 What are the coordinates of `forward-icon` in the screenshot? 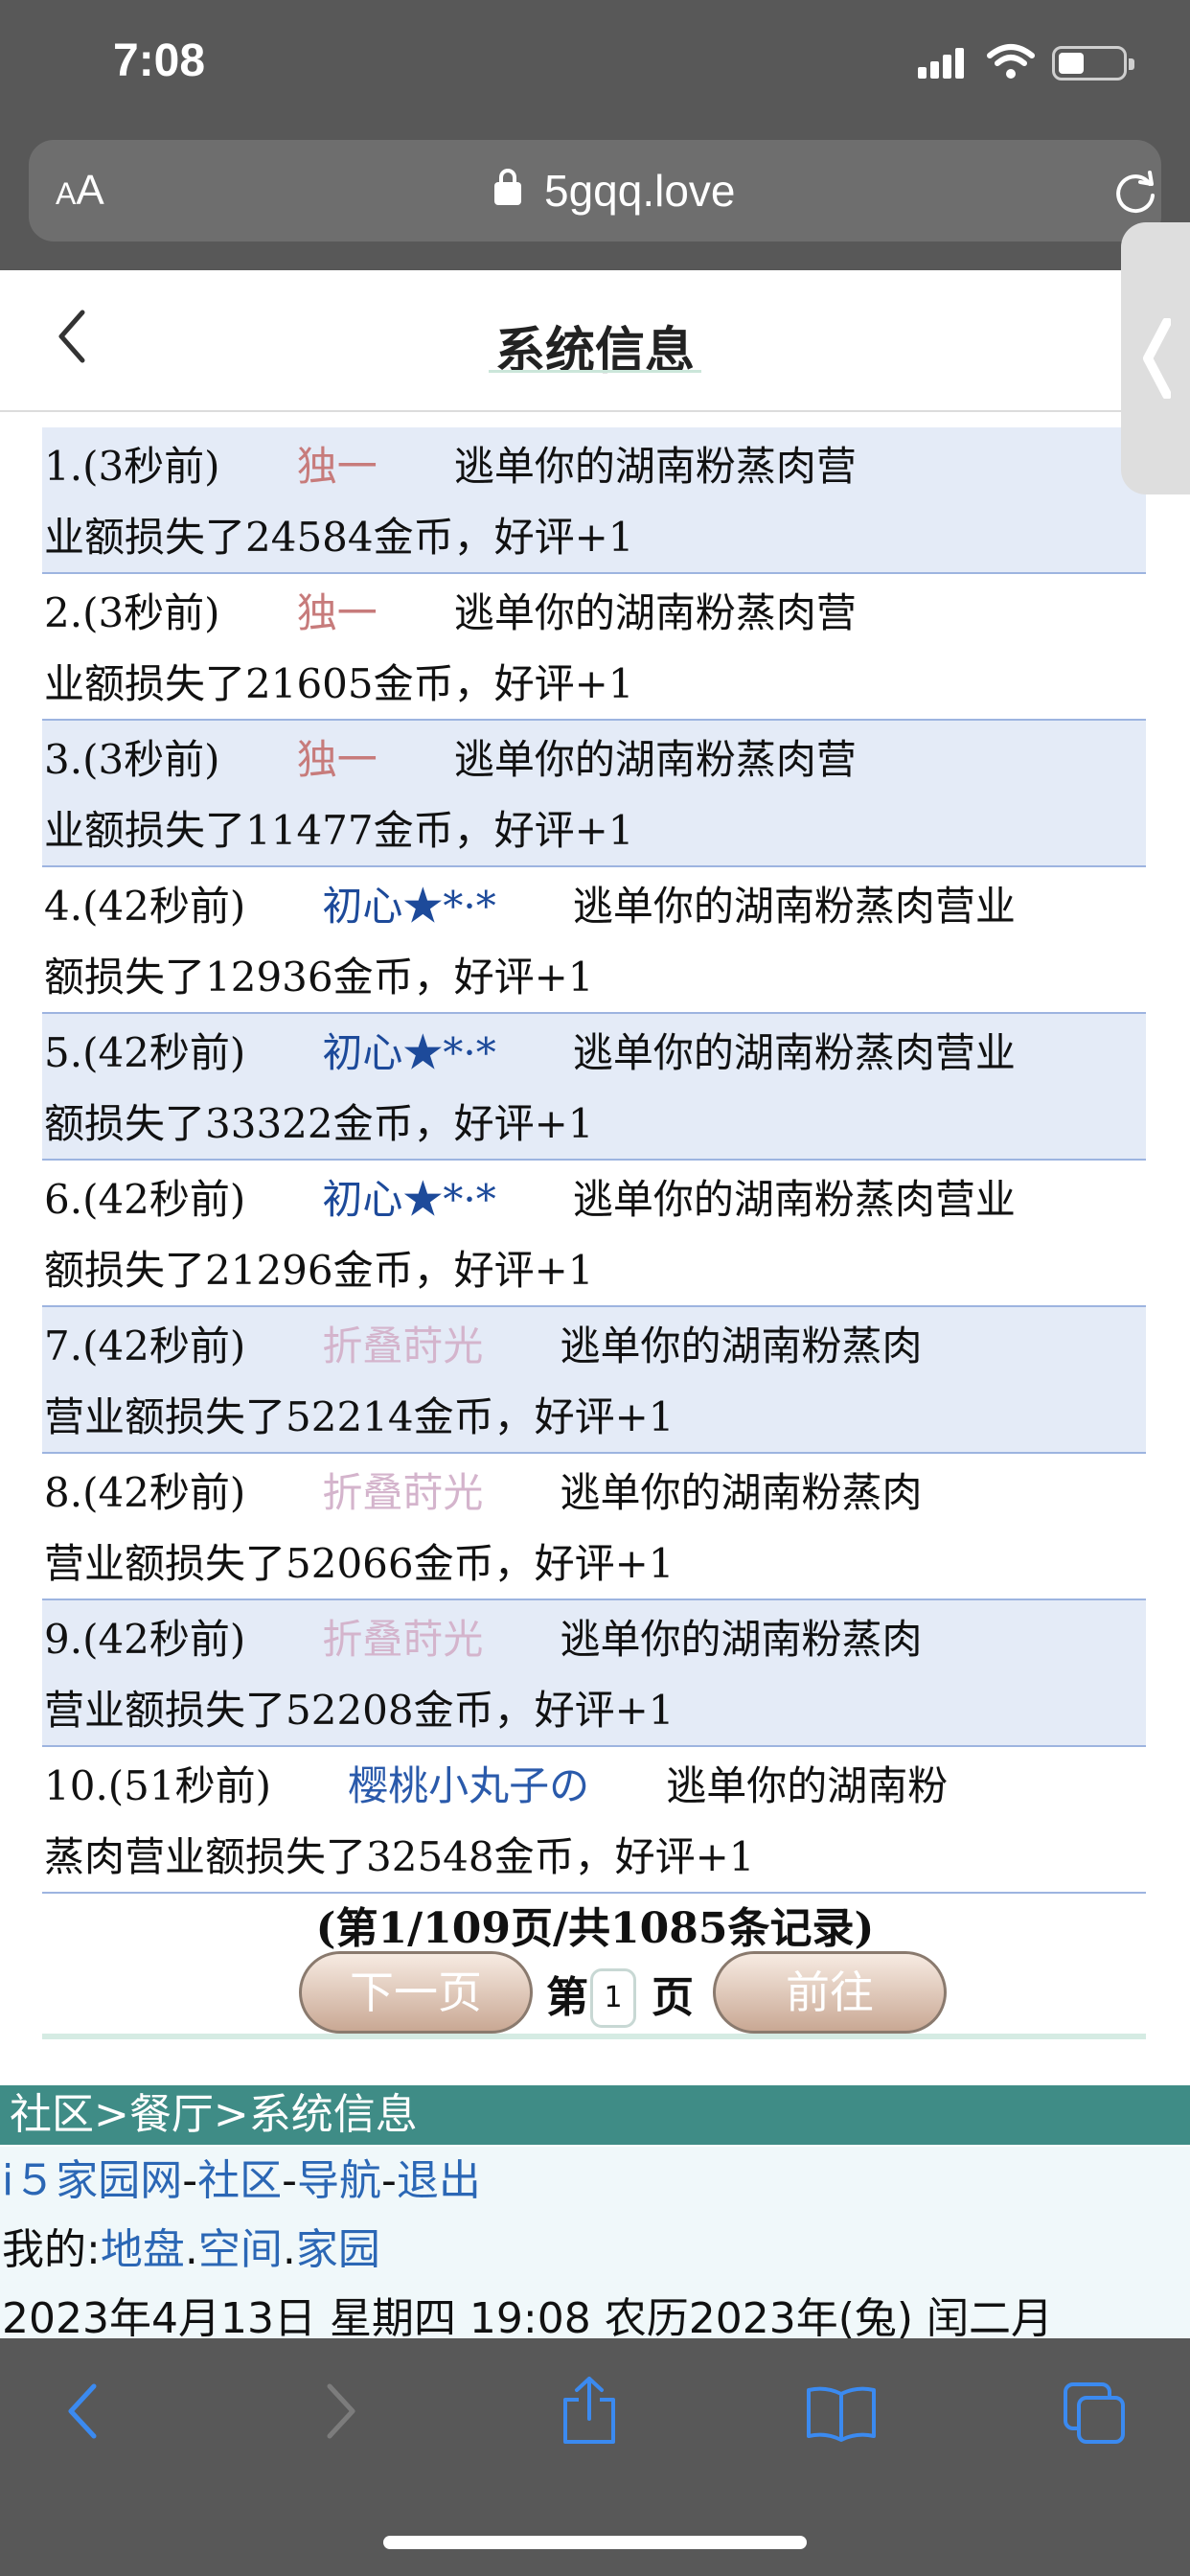 It's located at (341, 2411).